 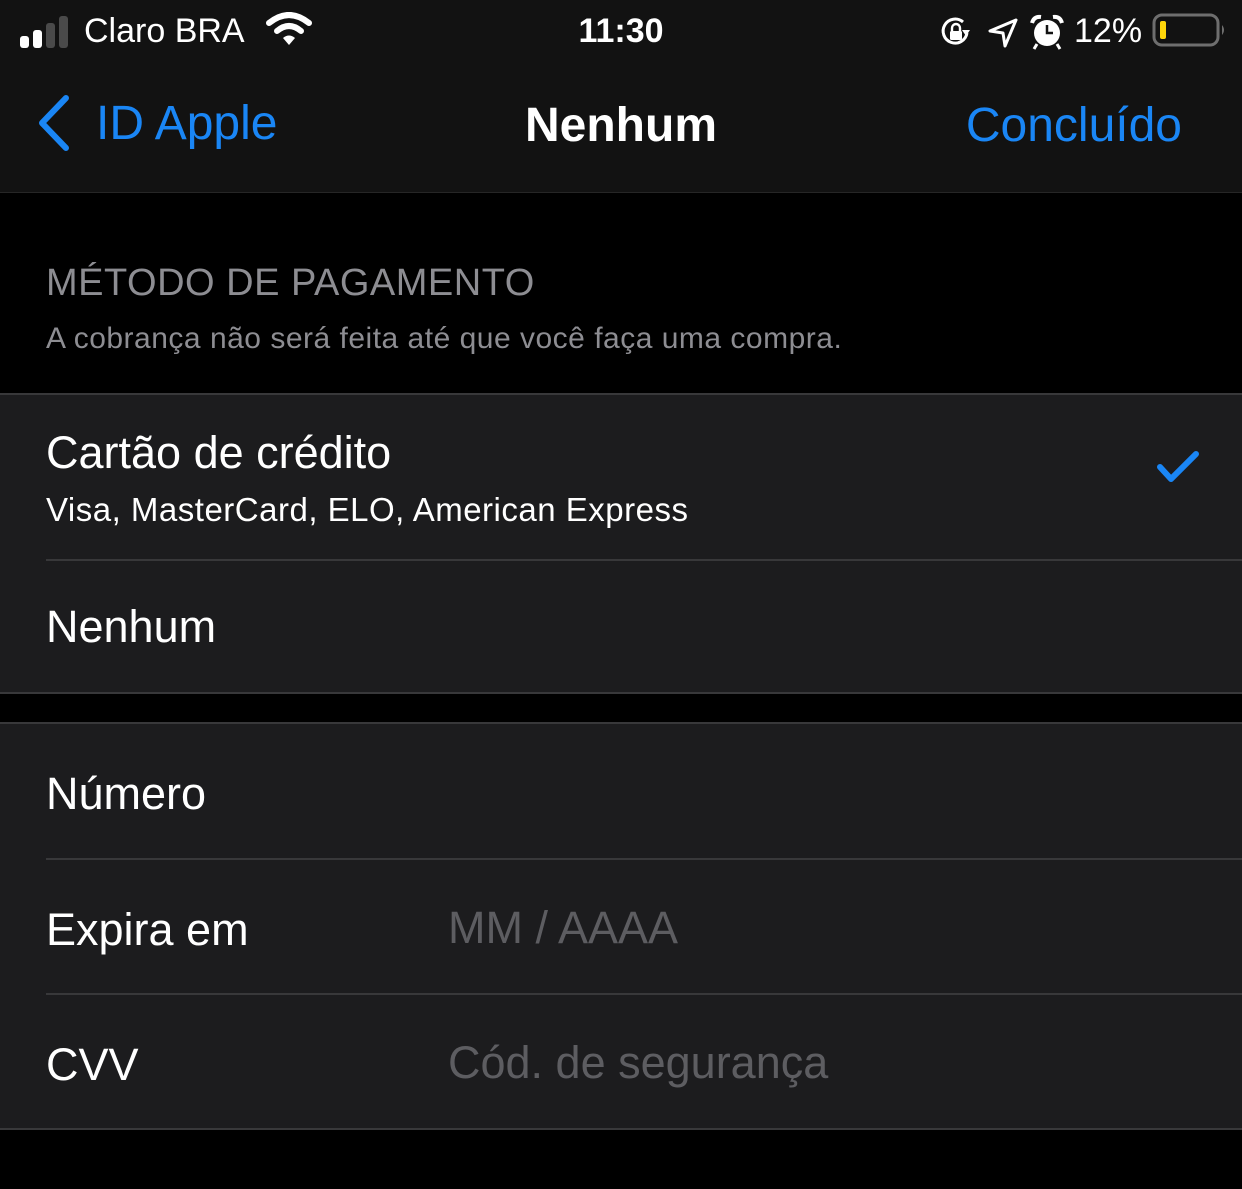 What do you see at coordinates (621, 129) in the screenshot?
I see `navigation-bar: ID Apple Nenhum Concluído` at bounding box center [621, 129].